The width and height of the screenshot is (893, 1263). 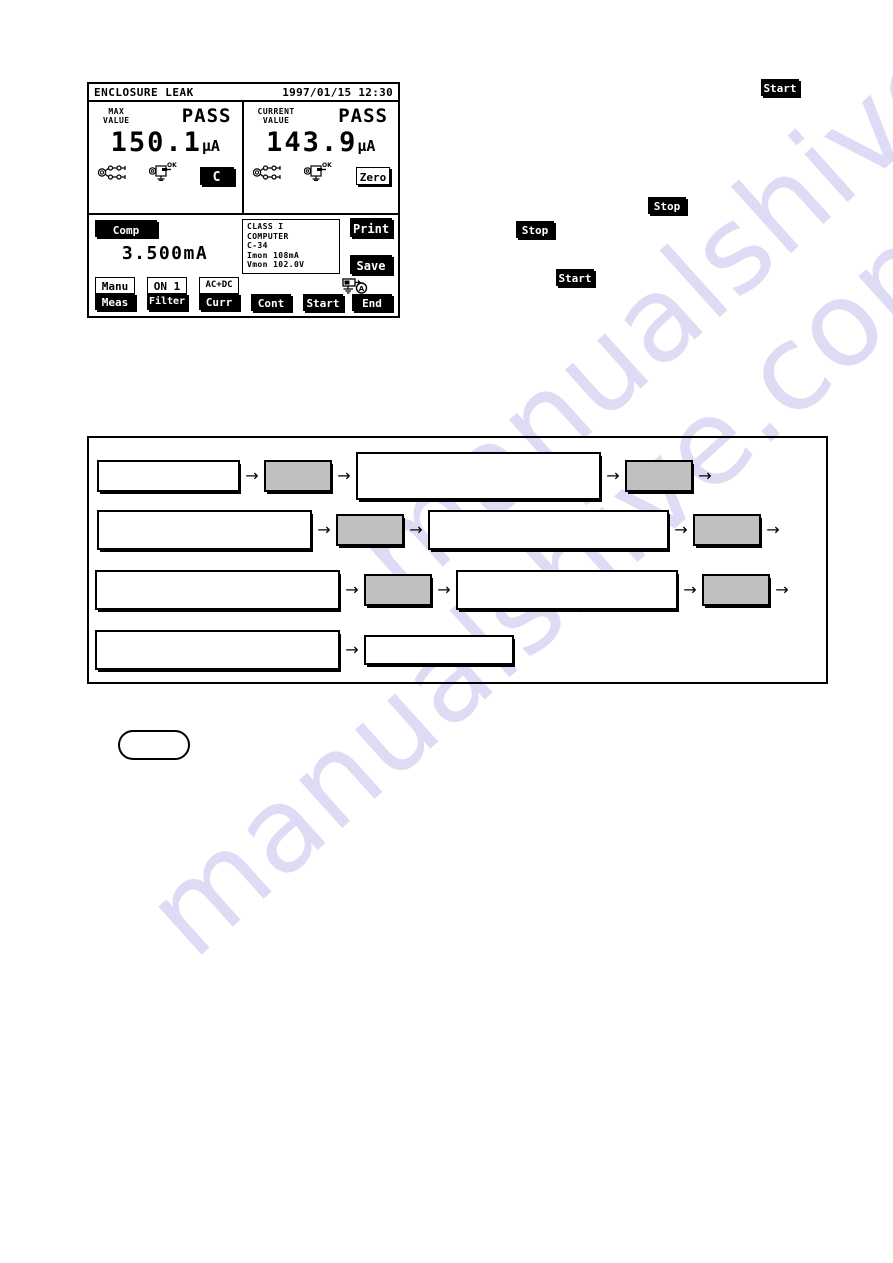 I want to click on fkey-curr-bottom-label: Curr, so click(x=219, y=301).